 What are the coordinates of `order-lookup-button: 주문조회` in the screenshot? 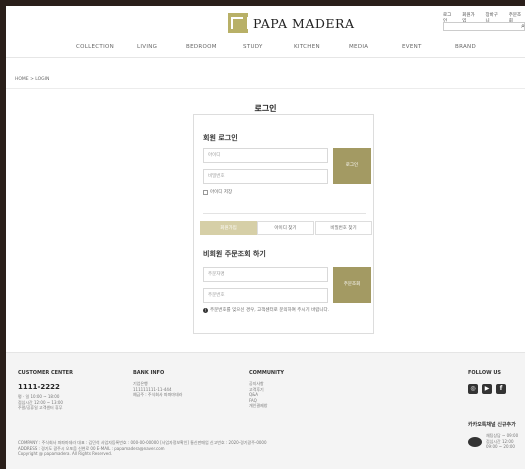 It's located at (352, 285).